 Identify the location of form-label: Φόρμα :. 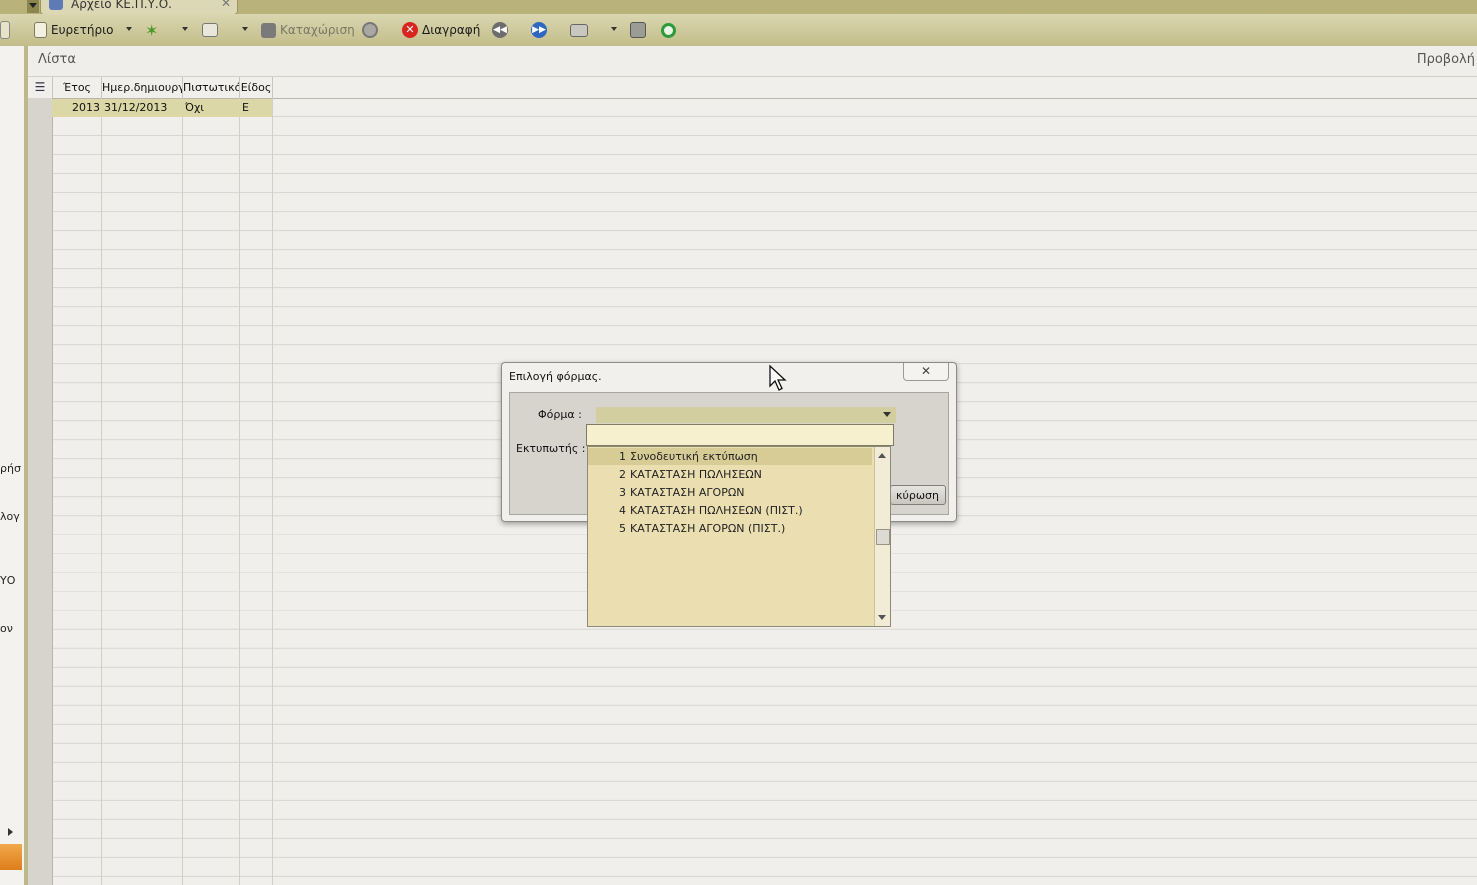
(560, 414).